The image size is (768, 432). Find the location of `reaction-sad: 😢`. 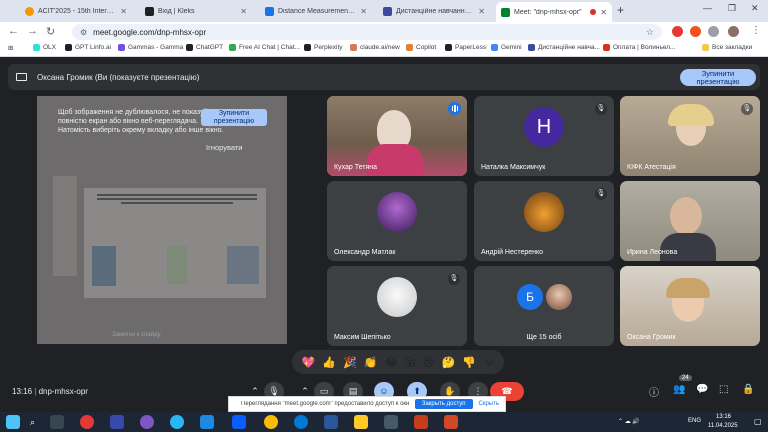

reaction-sad: 😢 is located at coordinates (428, 362).